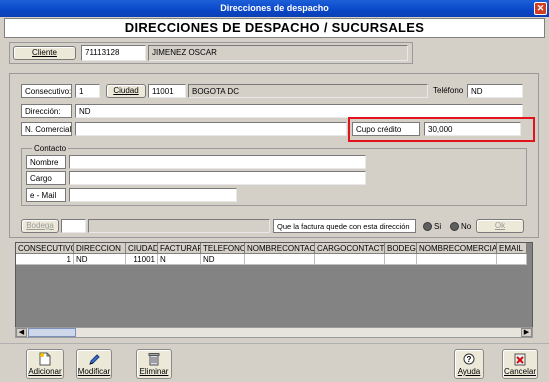  What do you see at coordinates (94, 371) in the screenshot?
I see `modificar-label: Modificar` at bounding box center [94, 371].